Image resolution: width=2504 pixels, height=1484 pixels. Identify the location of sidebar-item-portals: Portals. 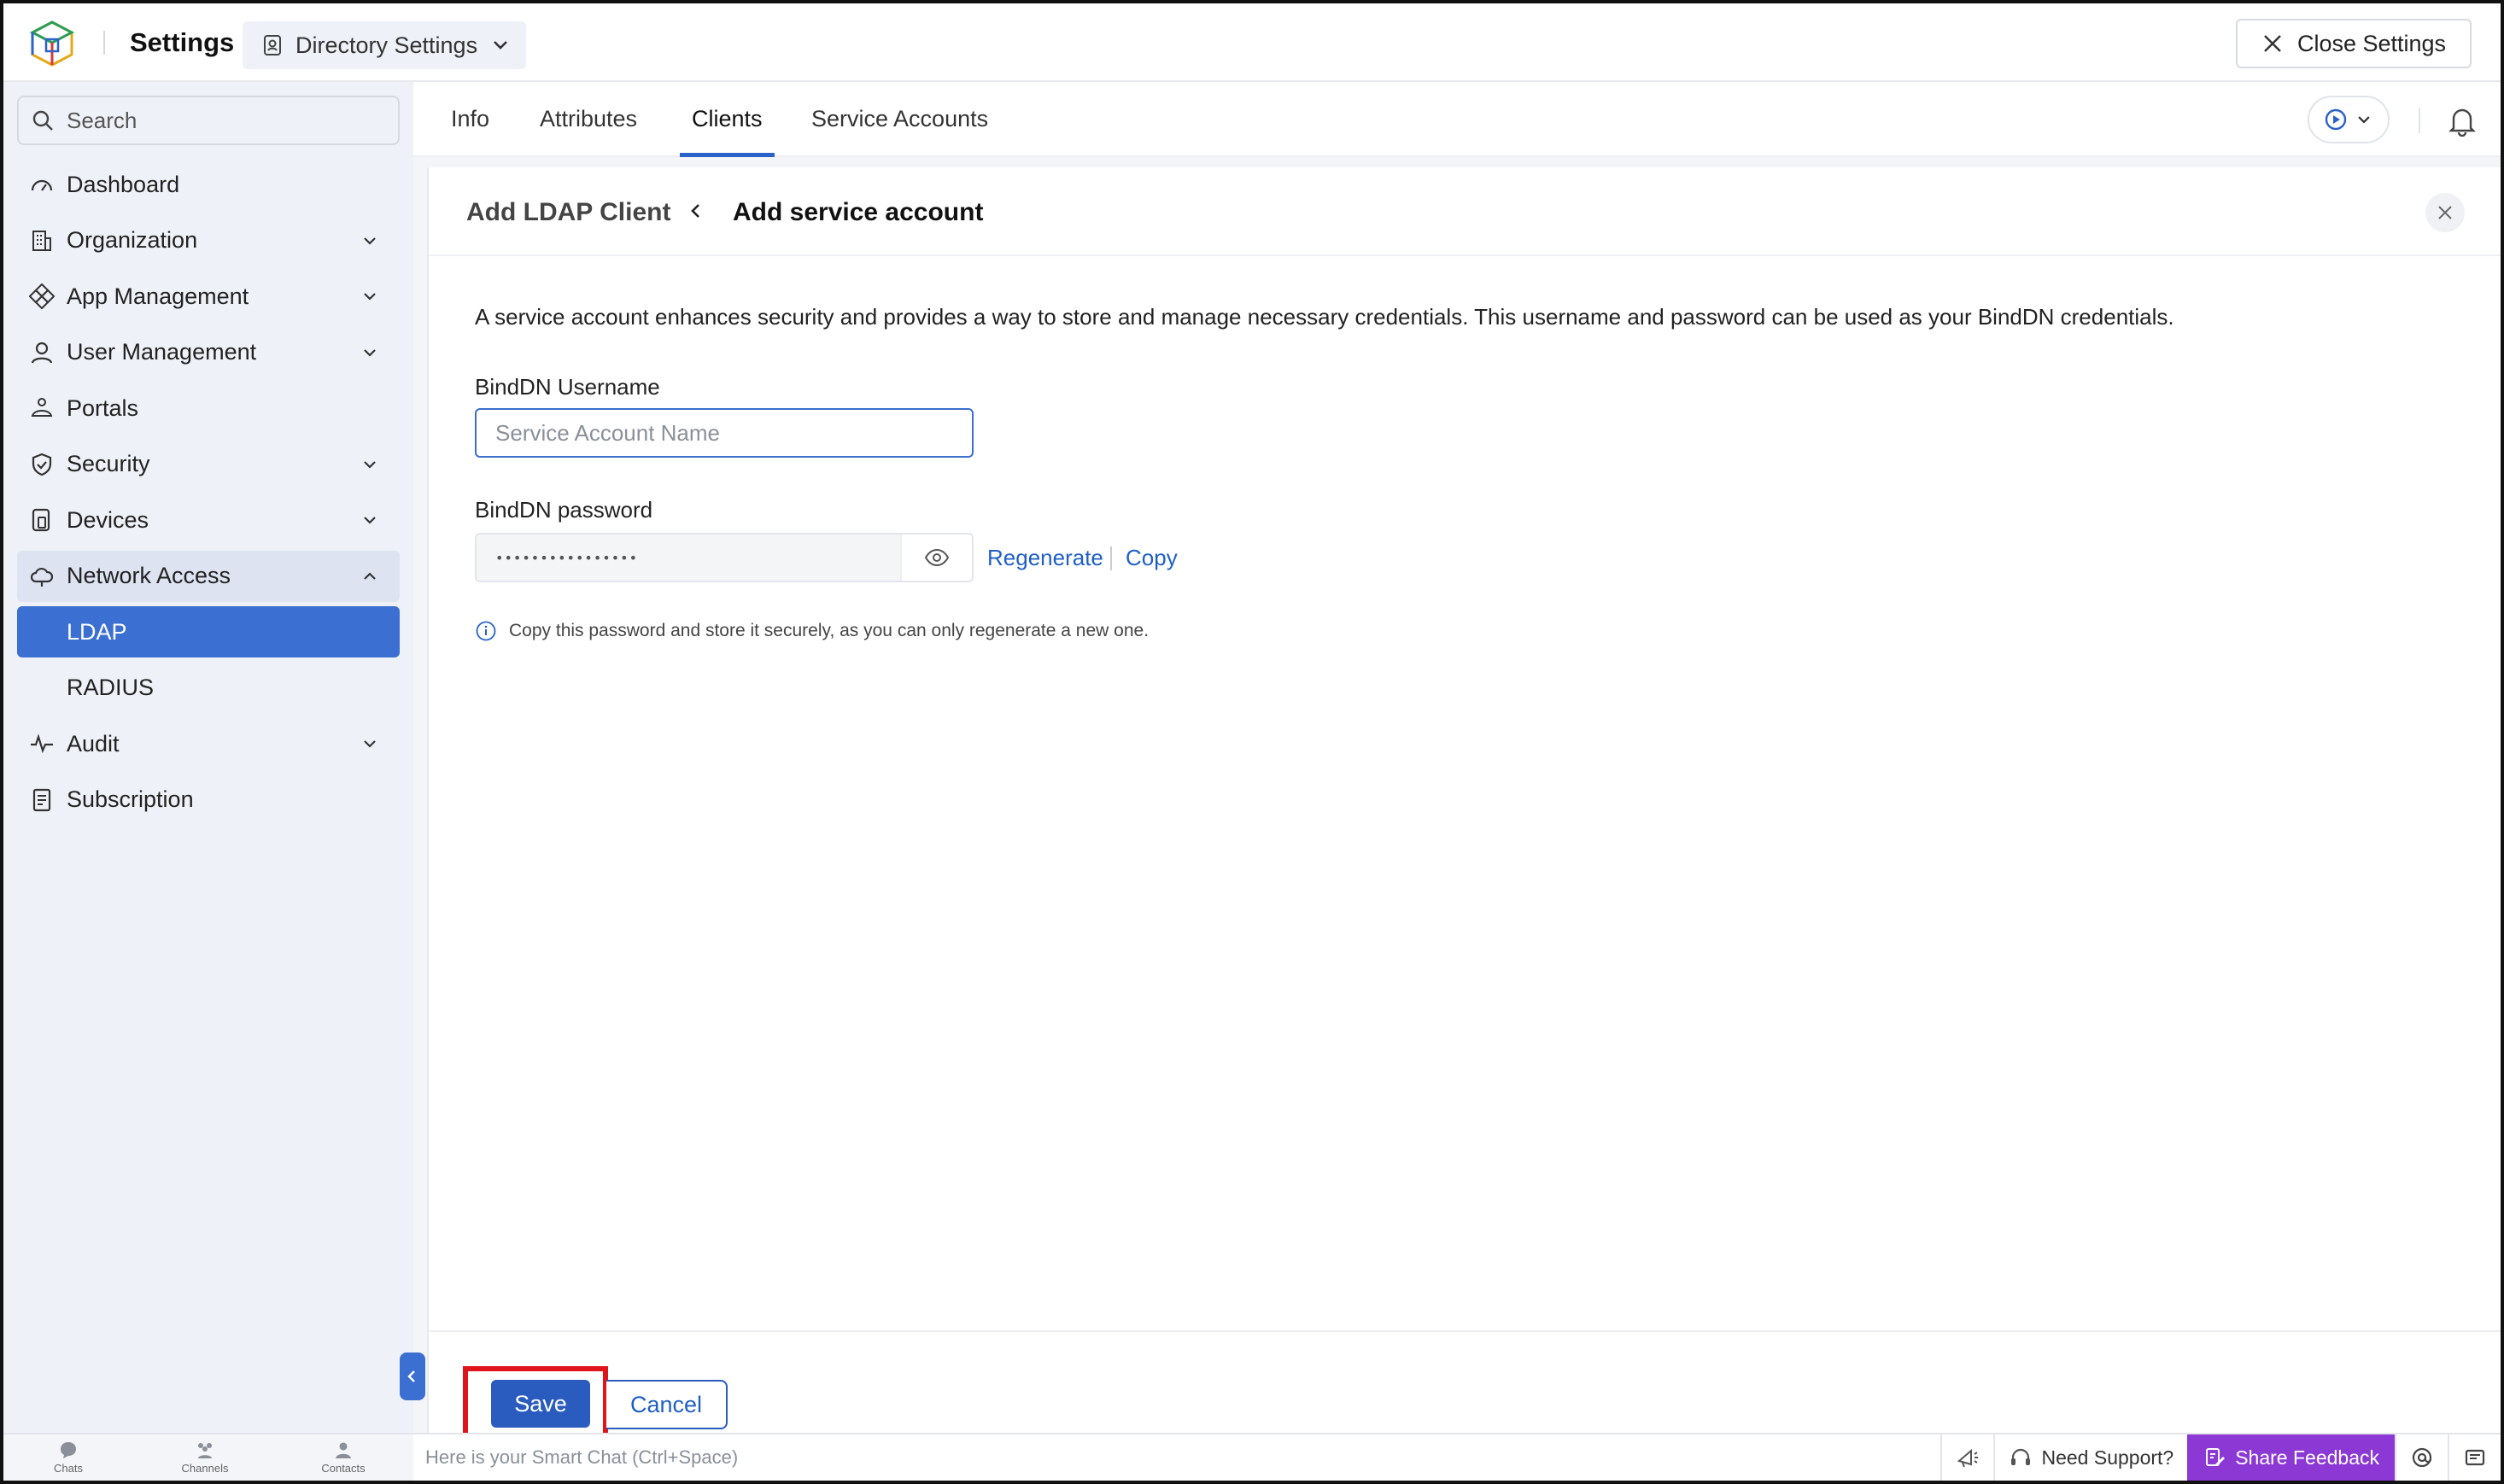
(208, 409).